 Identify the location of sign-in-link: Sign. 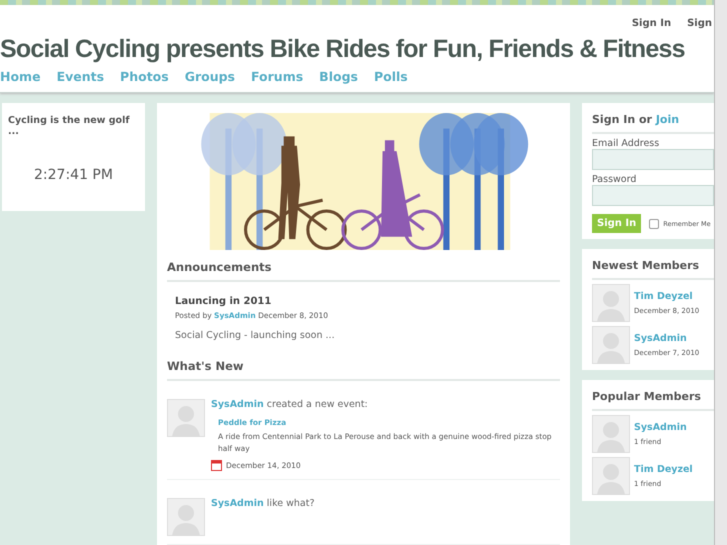
(699, 23).